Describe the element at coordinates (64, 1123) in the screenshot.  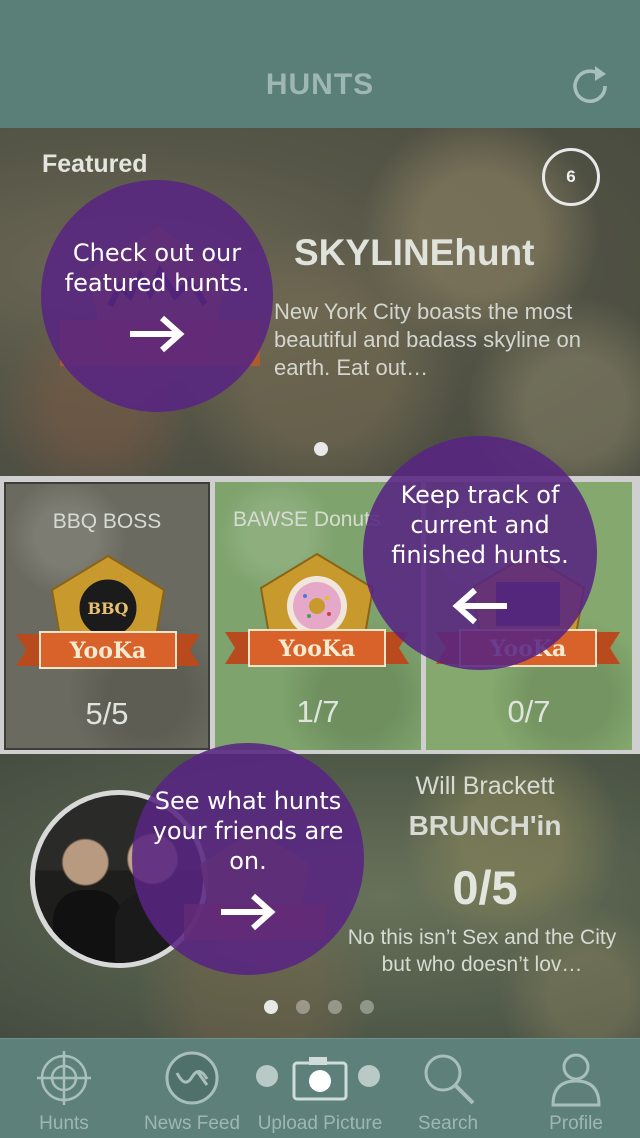
I see `tab-label: Hunts` at that location.